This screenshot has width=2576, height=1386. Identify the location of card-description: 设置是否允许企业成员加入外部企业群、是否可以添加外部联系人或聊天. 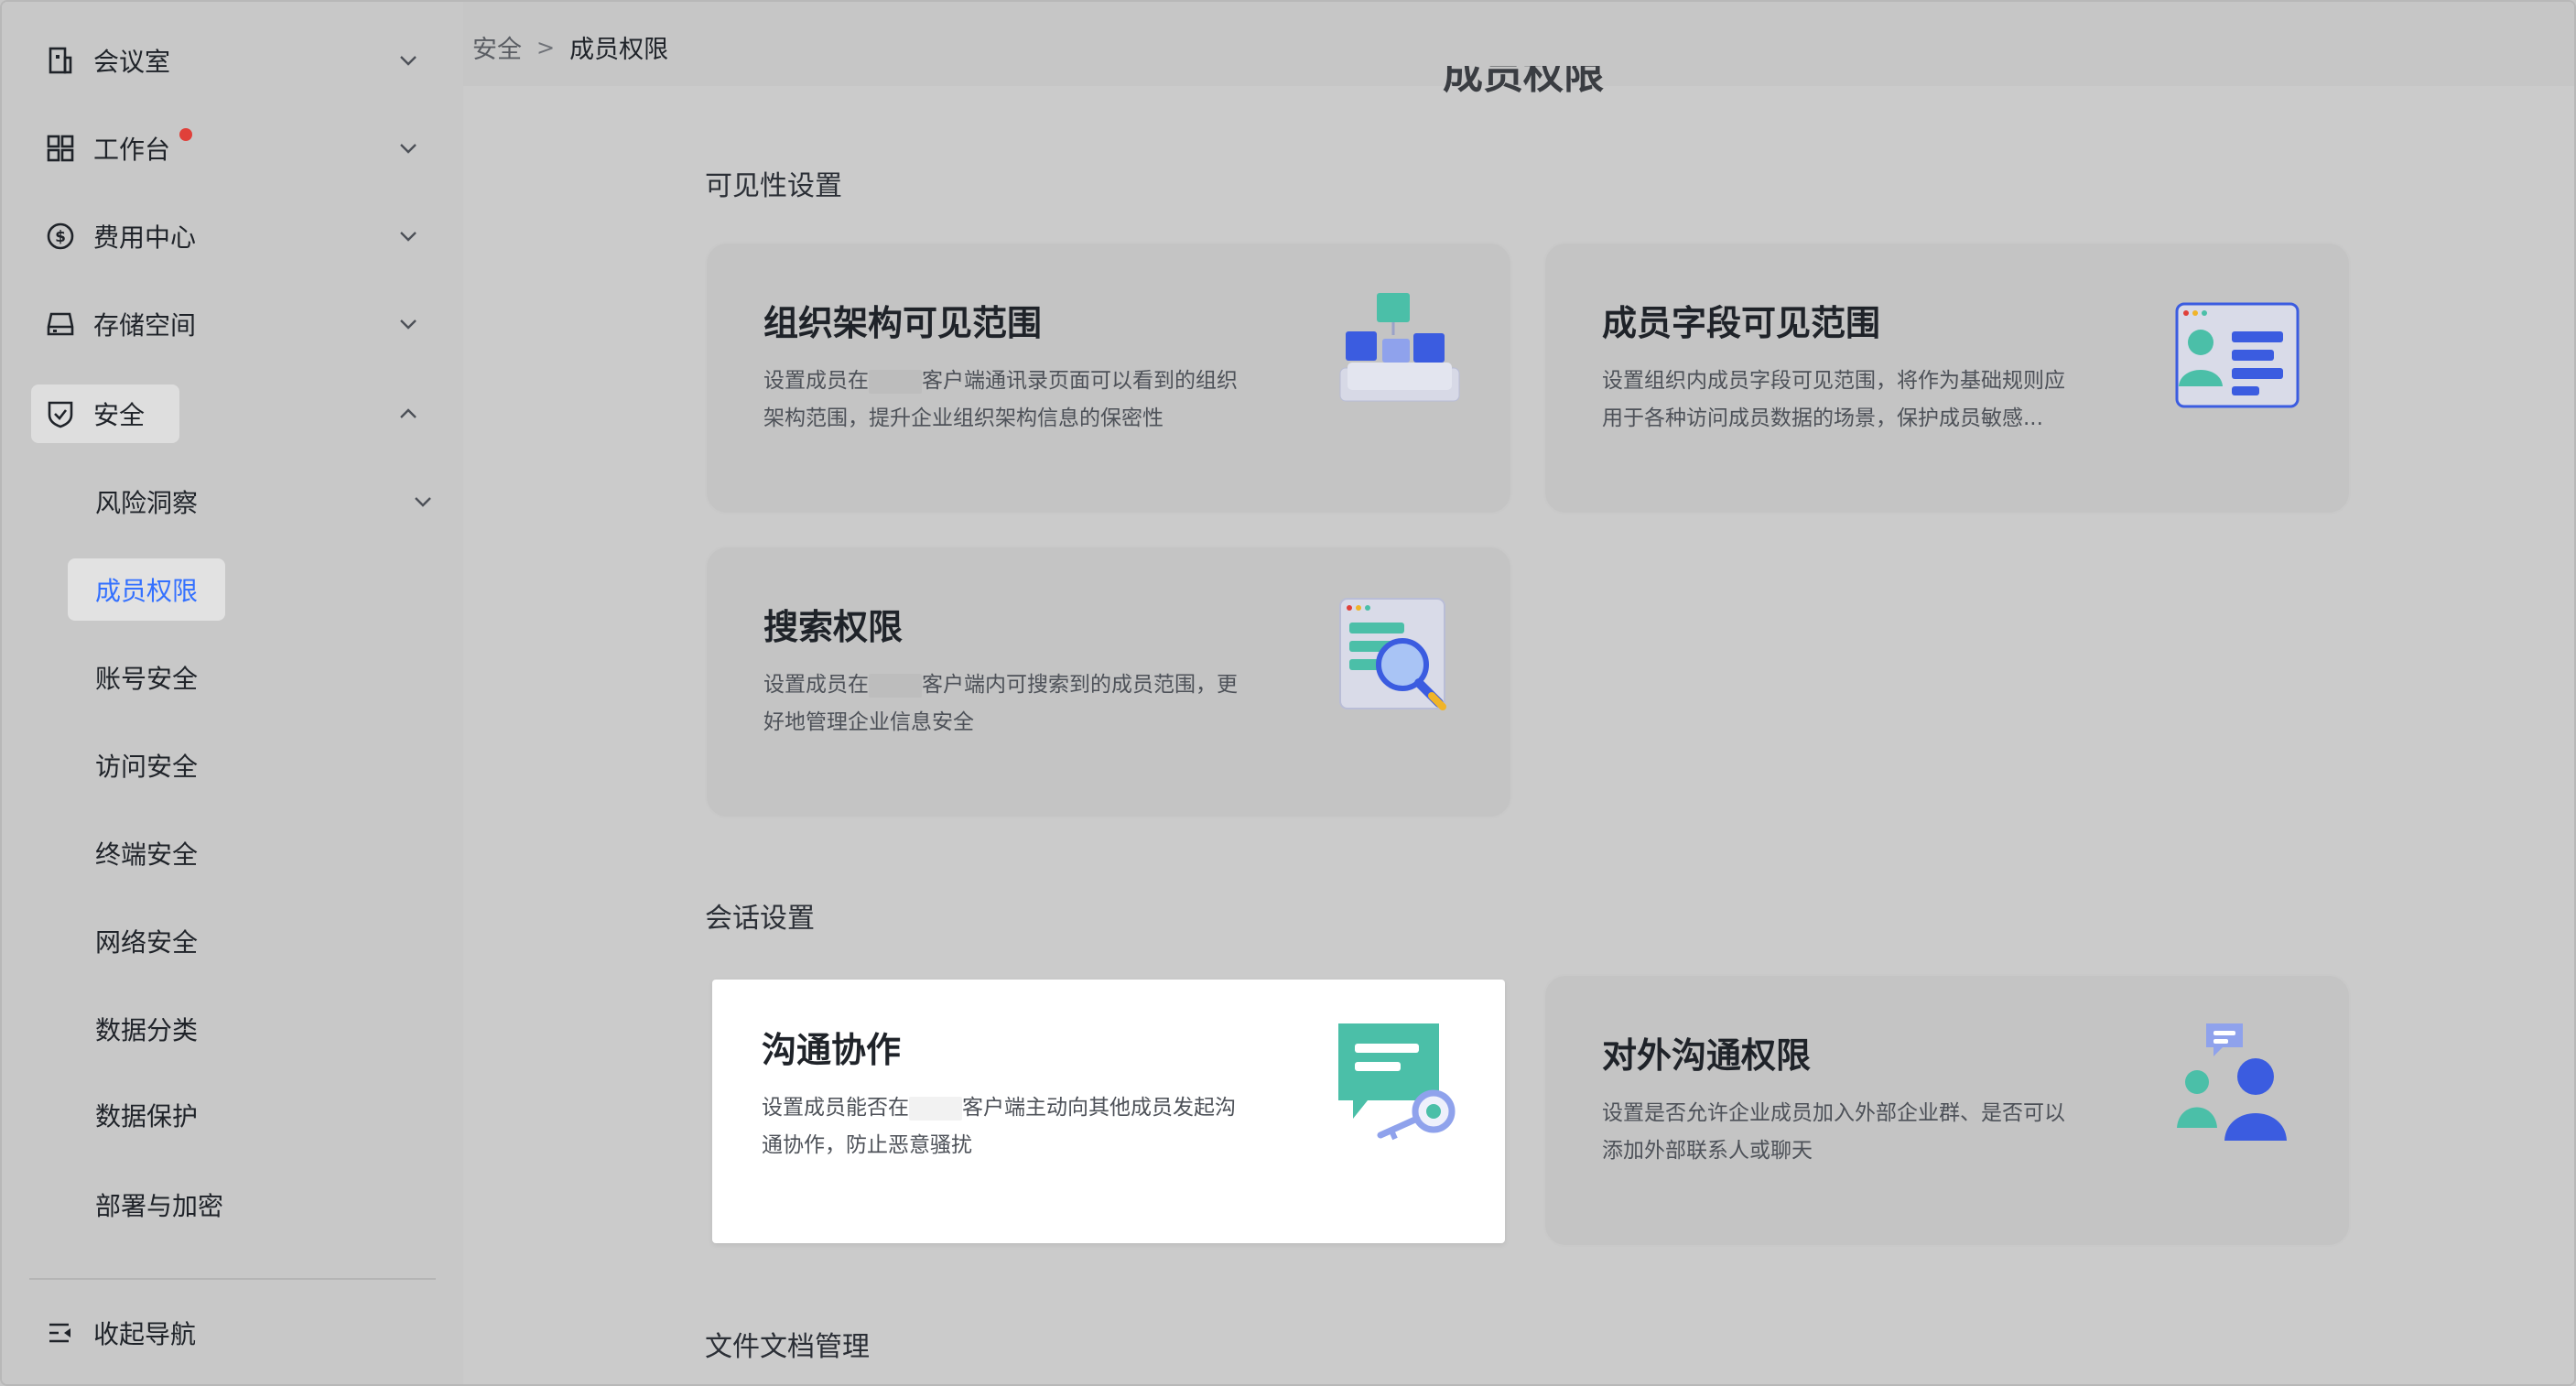
(1834, 1132).